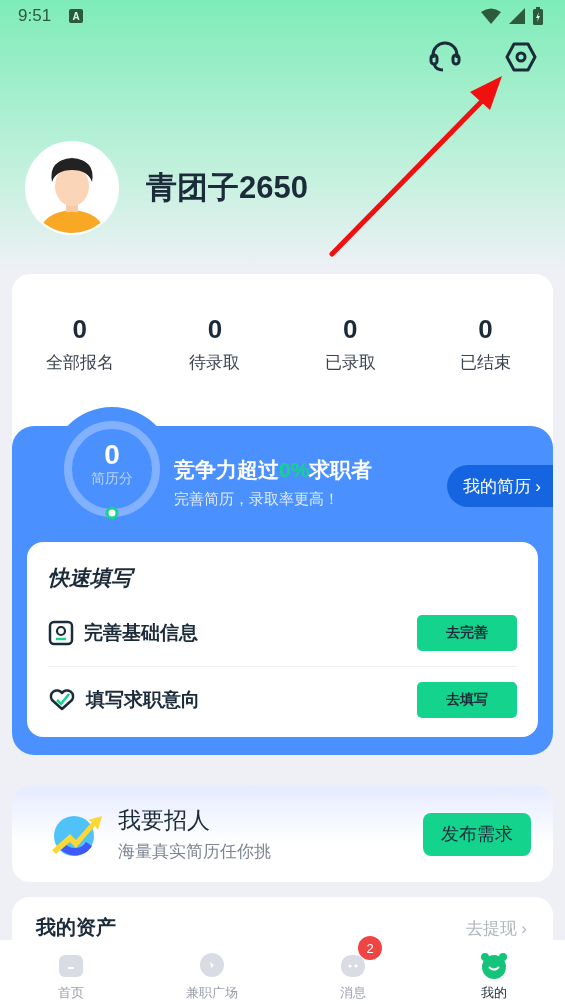  What do you see at coordinates (517, 16) in the screenshot?
I see `signal-icon` at bounding box center [517, 16].